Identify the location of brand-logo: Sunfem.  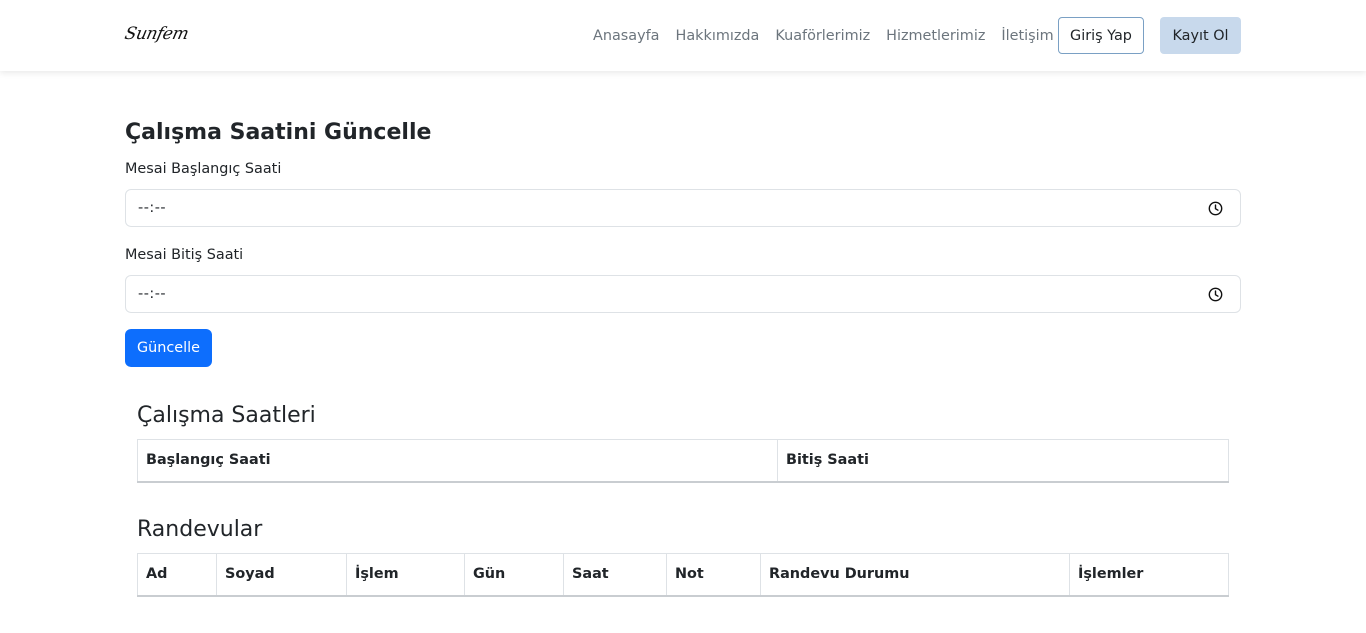
(155, 34).